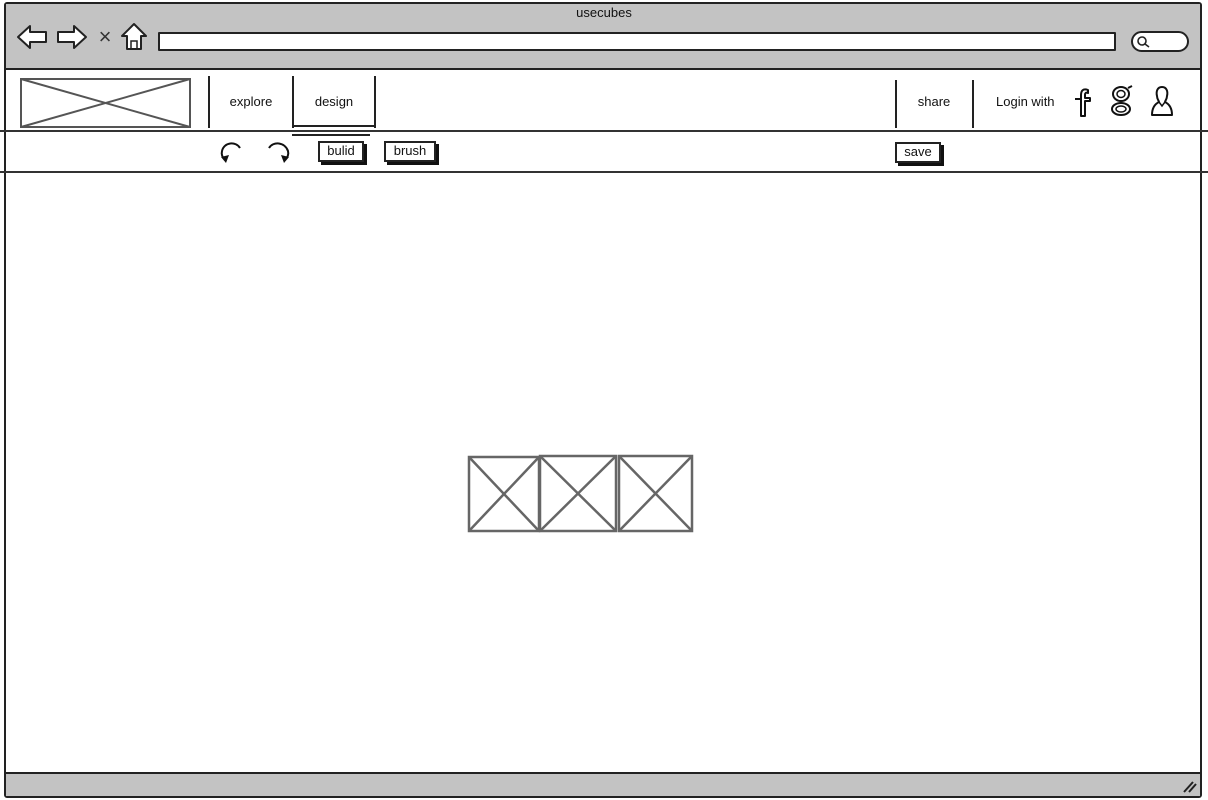 The height and width of the screenshot is (800, 1208). What do you see at coordinates (604, 131) in the screenshot?
I see `toolbar-top-divider` at bounding box center [604, 131].